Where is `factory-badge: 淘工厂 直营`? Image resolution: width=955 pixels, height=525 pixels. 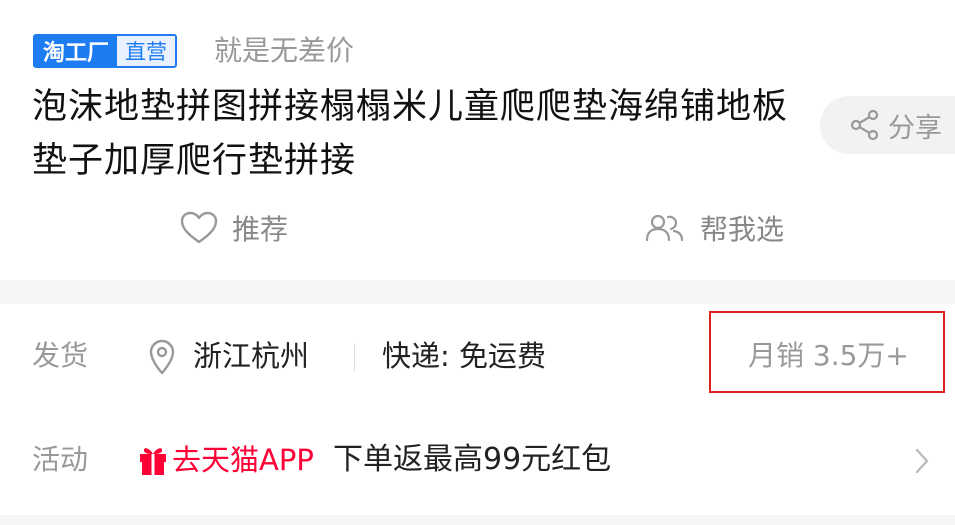
factory-badge: 淘工厂 直营 is located at coordinates (105, 51).